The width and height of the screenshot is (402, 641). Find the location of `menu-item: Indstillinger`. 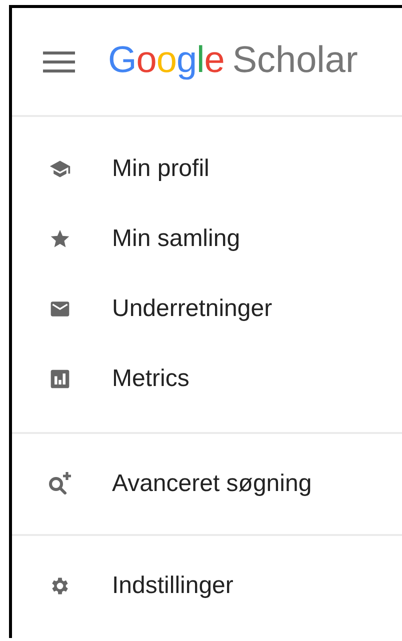

menu-item: Indstillinger is located at coordinates (207, 586).